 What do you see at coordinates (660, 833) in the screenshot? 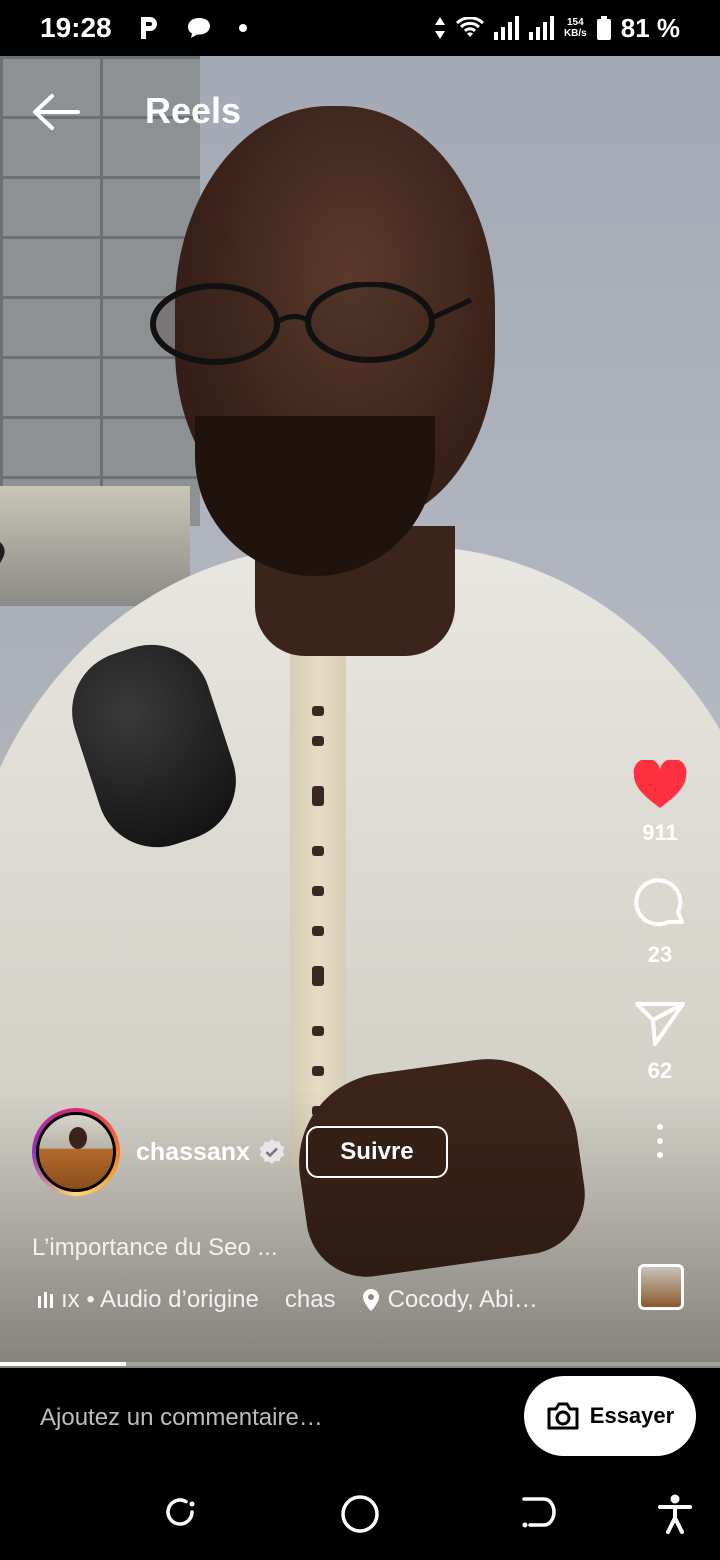
I see `like-count: 911` at bounding box center [660, 833].